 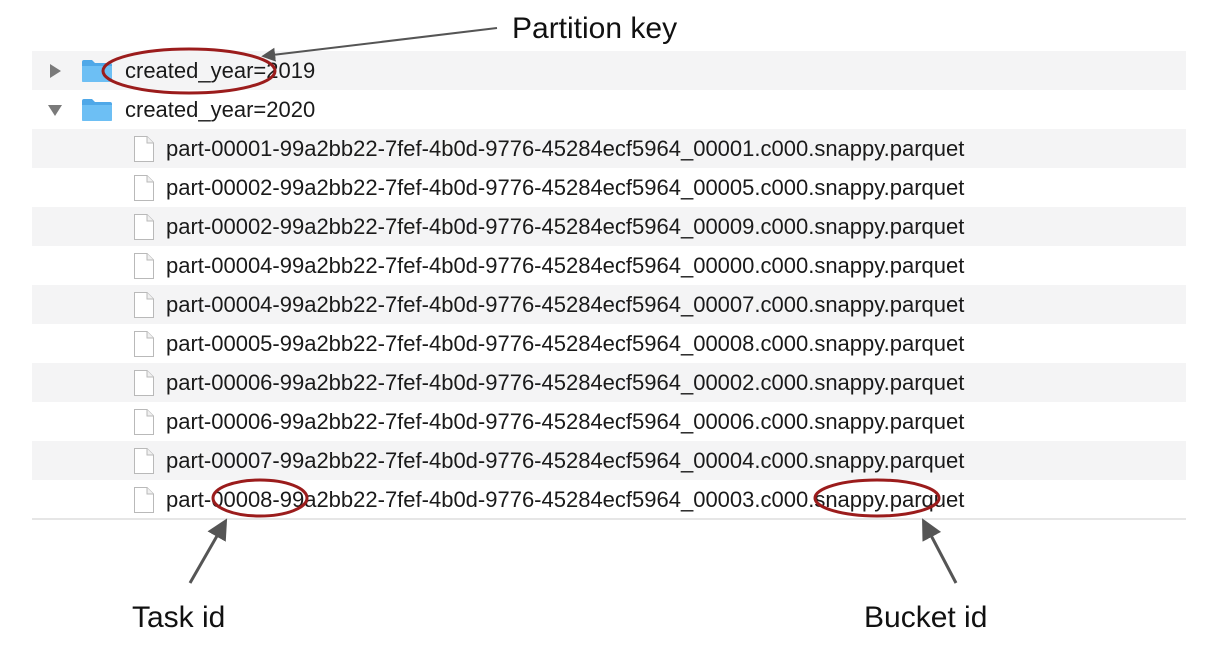 I want to click on folder-row-2020: created_year=2020, so click(x=609, y=109).